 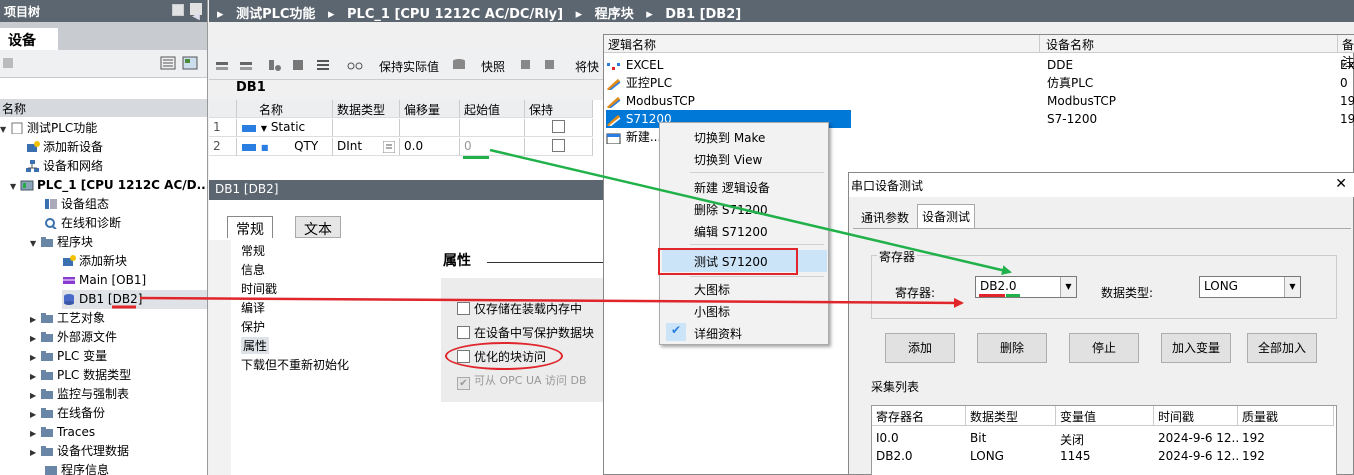 What do you see at coordinates (587, 66) in the screenshot?
I see `load-button: 将快` at bounding box center [587, 66].